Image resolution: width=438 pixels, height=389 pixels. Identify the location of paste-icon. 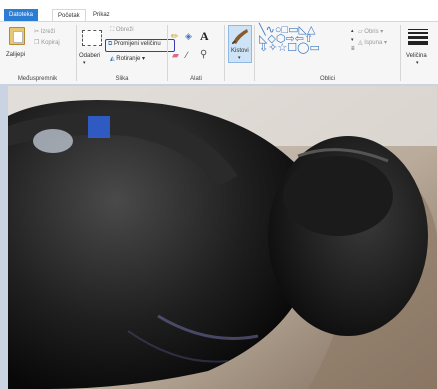
(17, 36).